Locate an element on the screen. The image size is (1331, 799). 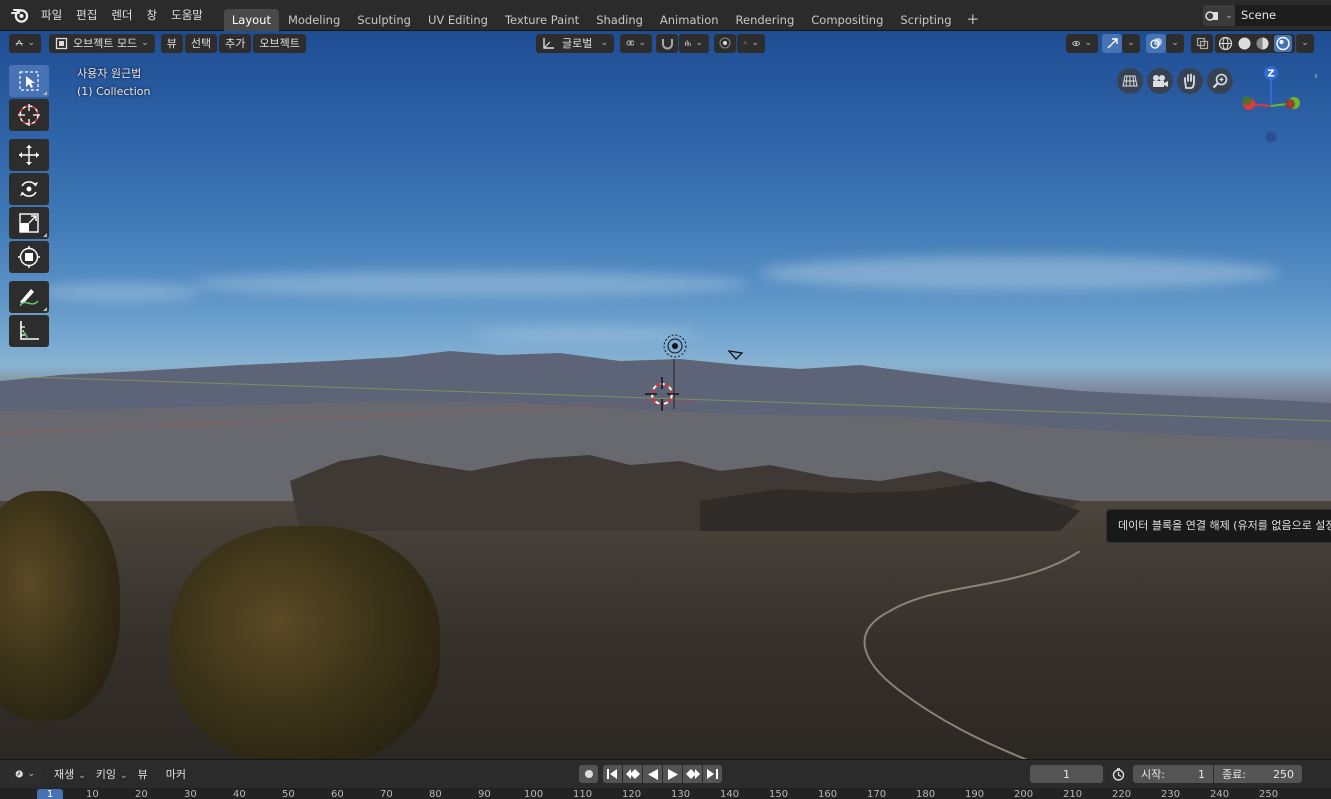
use-preview-range-toggle is located at coordinates (1118, 774).